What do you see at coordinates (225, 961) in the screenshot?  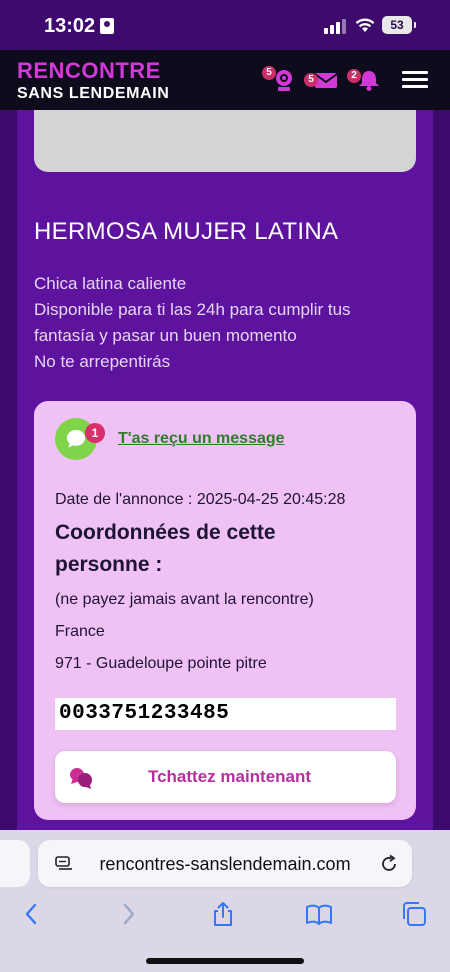 I see `home-indicator` at bounding box center [225, 961].